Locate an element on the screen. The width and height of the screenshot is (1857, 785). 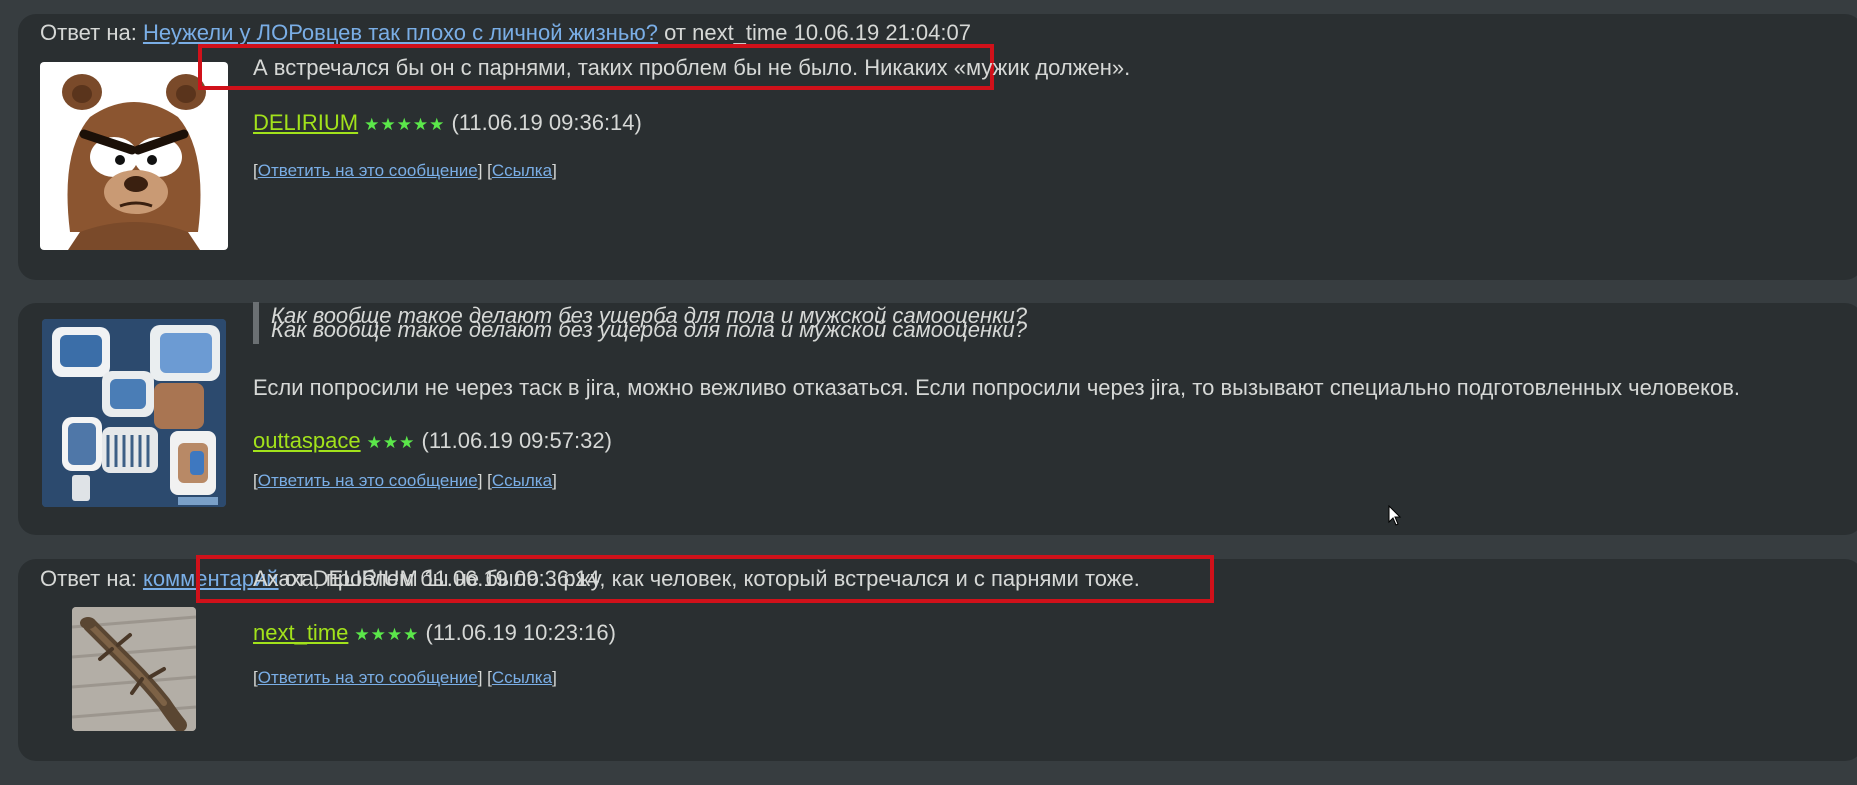
bear-avatar is located at coordinates (134, 156).